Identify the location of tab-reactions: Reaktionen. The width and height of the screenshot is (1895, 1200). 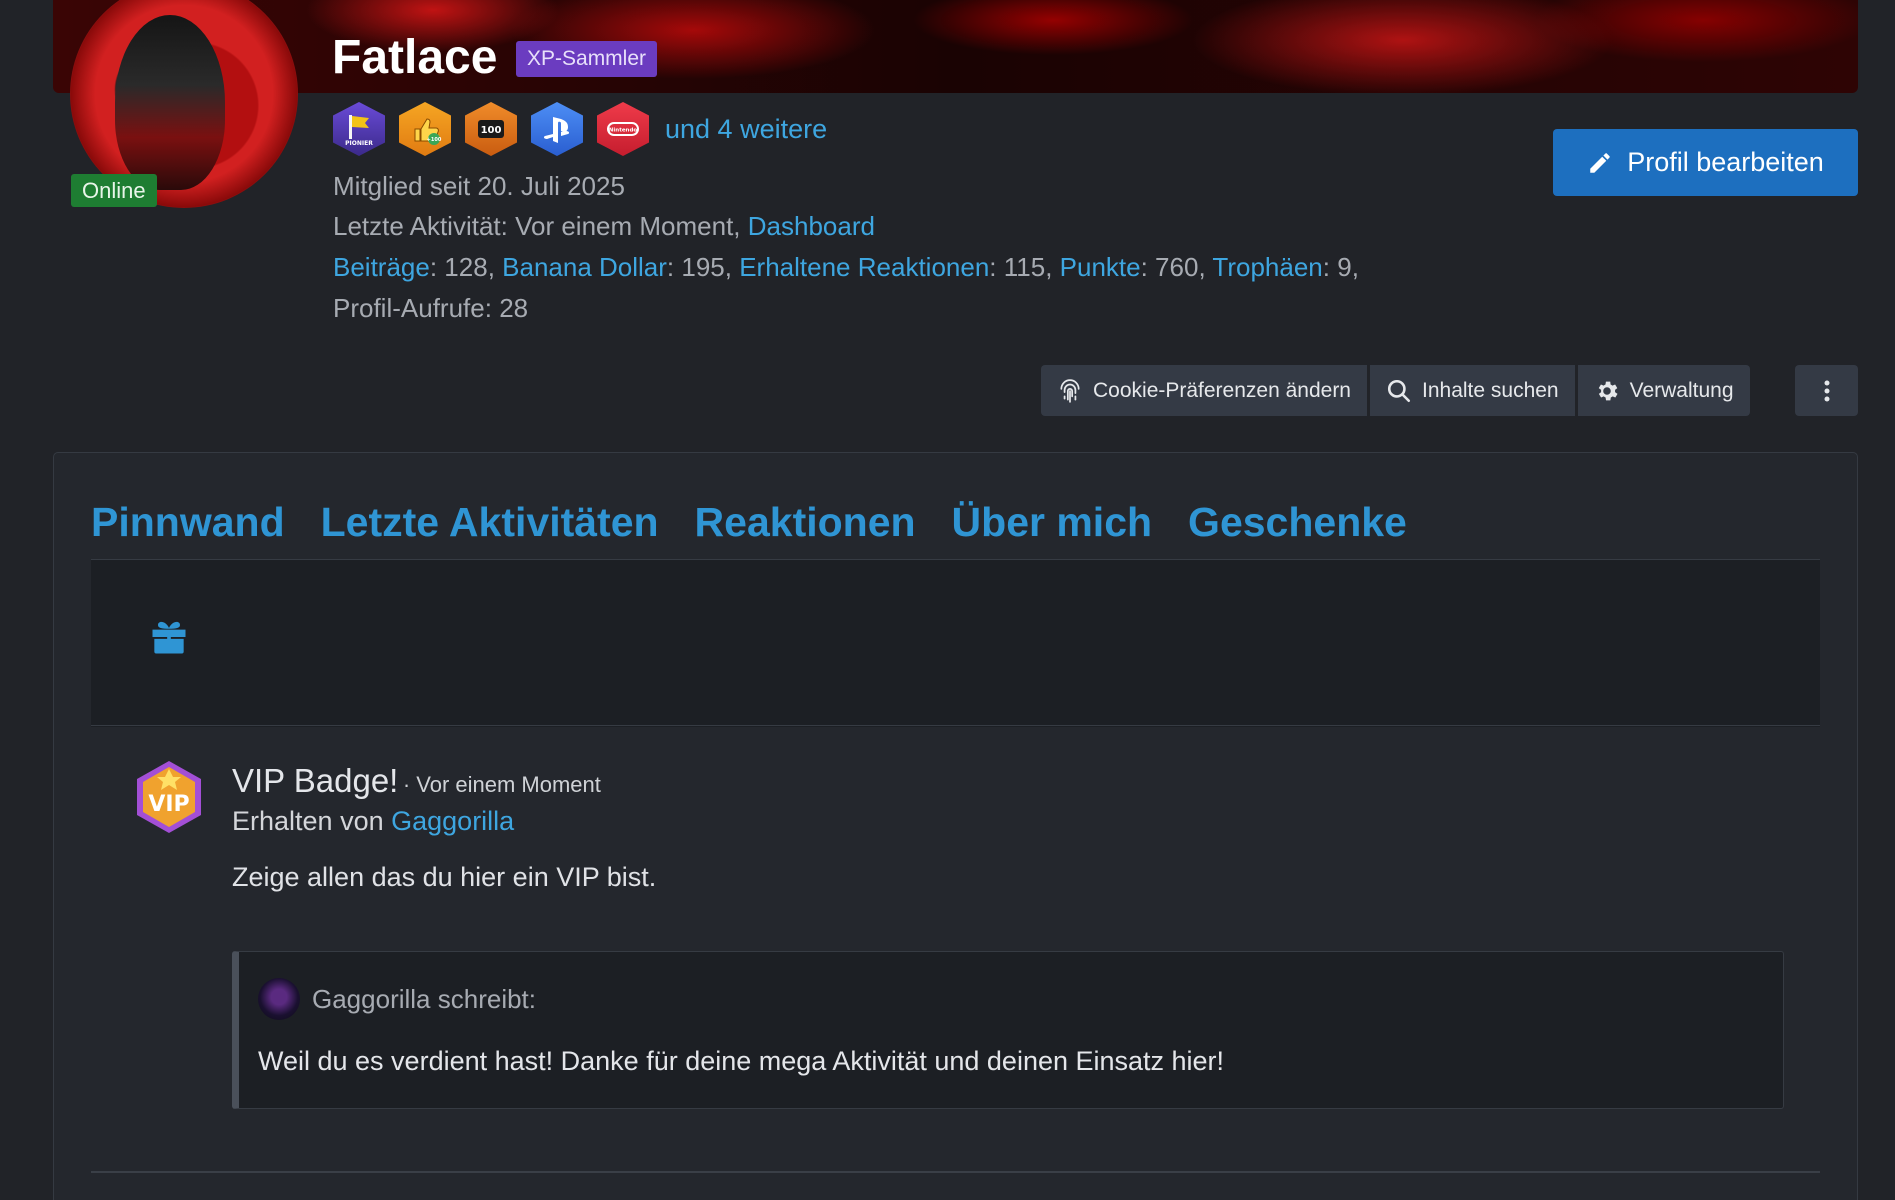
(805, 531).